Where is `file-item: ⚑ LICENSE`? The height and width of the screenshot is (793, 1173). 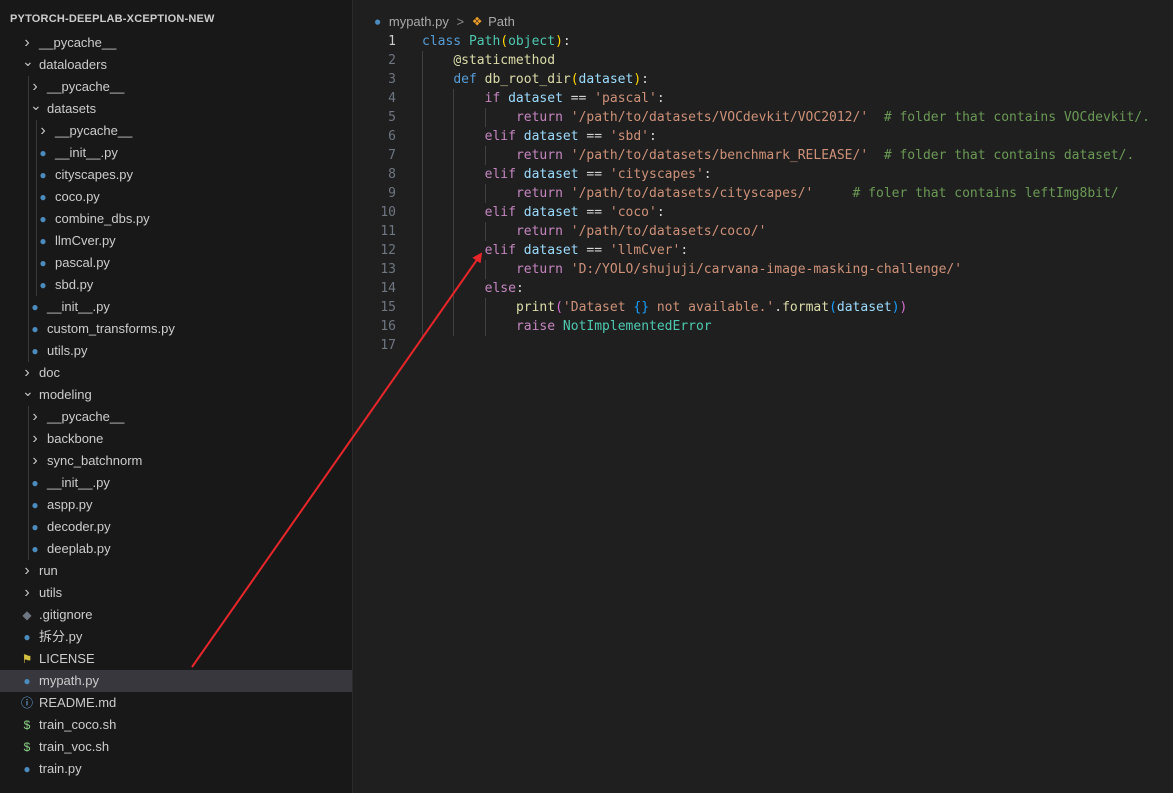 file-item: ⚑ LICENSE is located at coordinates (176, 659).